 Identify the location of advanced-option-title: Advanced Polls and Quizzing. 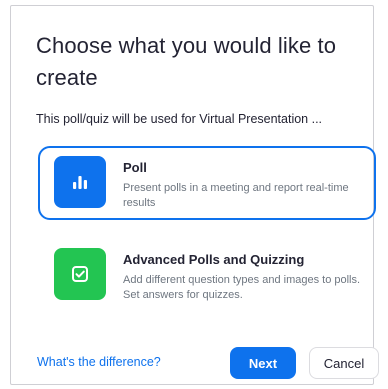
(214, 259).